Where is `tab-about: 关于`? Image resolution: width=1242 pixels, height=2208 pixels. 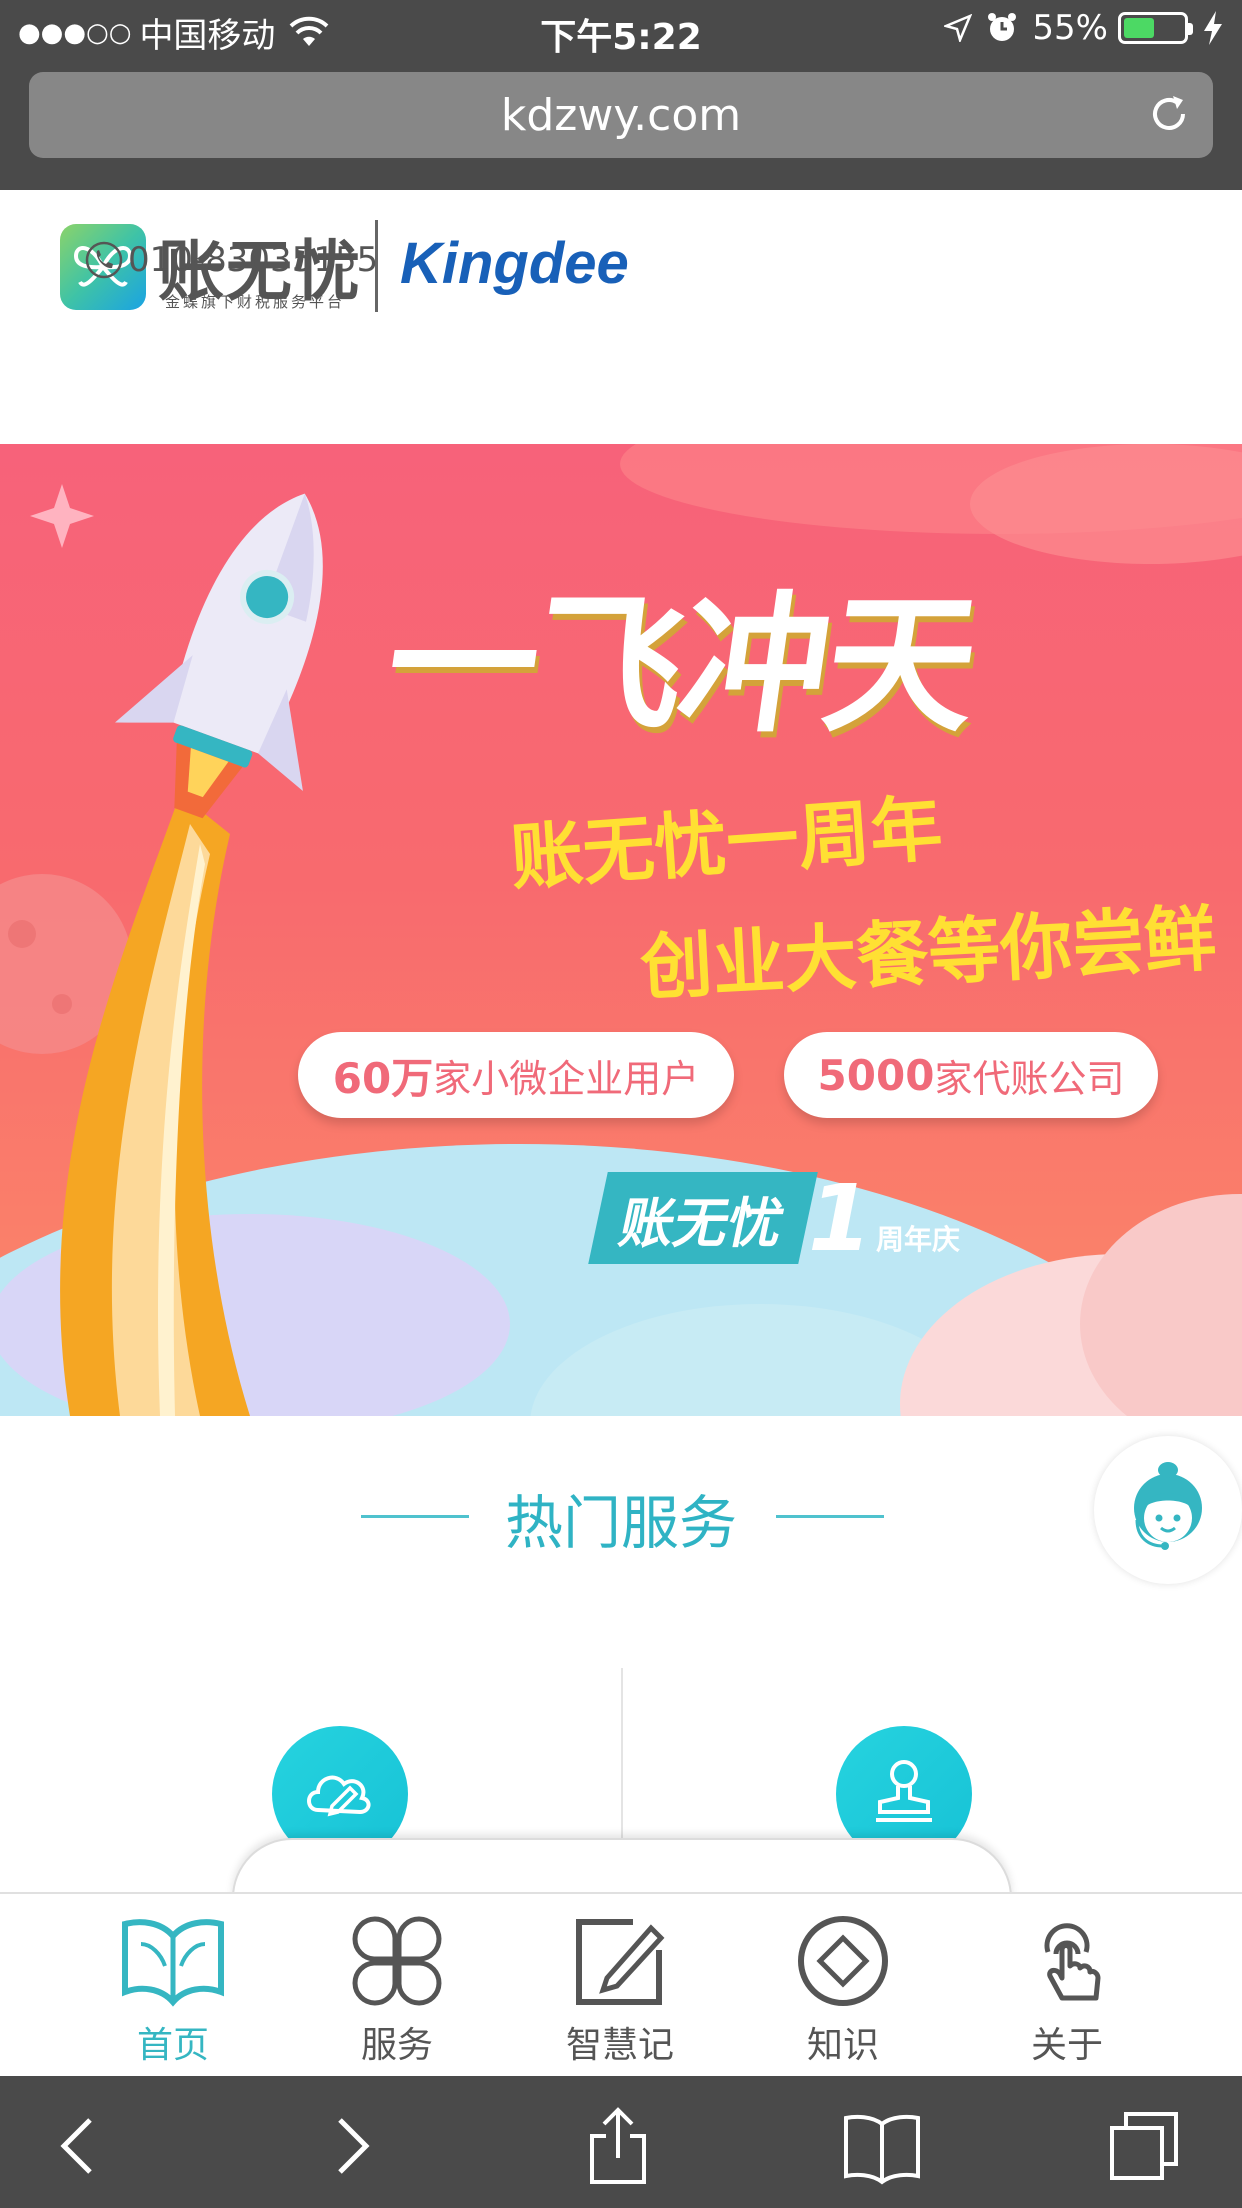 tab-about: 关于 is located at coordinates (1067, 1994).